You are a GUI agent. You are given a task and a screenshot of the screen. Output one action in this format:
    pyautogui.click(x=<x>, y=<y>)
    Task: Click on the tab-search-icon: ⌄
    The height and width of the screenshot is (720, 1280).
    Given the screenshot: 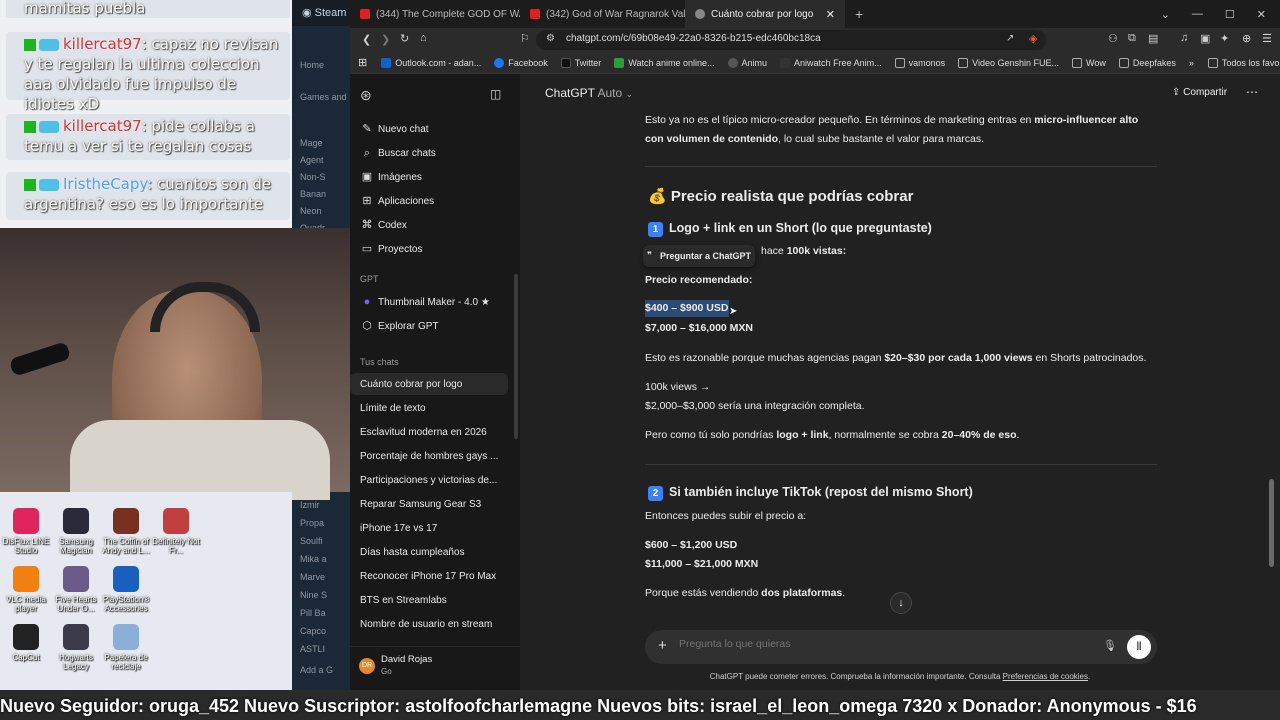 What is the action you would take?
    pyautogui.click(x=1165, y=14)
    